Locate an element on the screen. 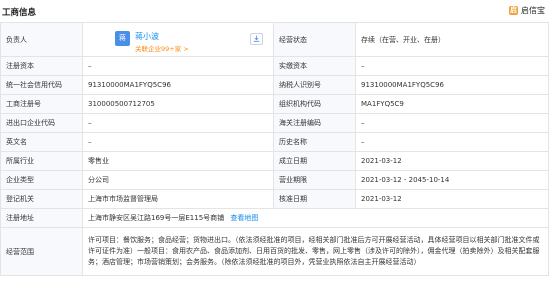 This screenshot has width=550, height=285. company-type-value: 分公司 is located at coordinates (178, 180).